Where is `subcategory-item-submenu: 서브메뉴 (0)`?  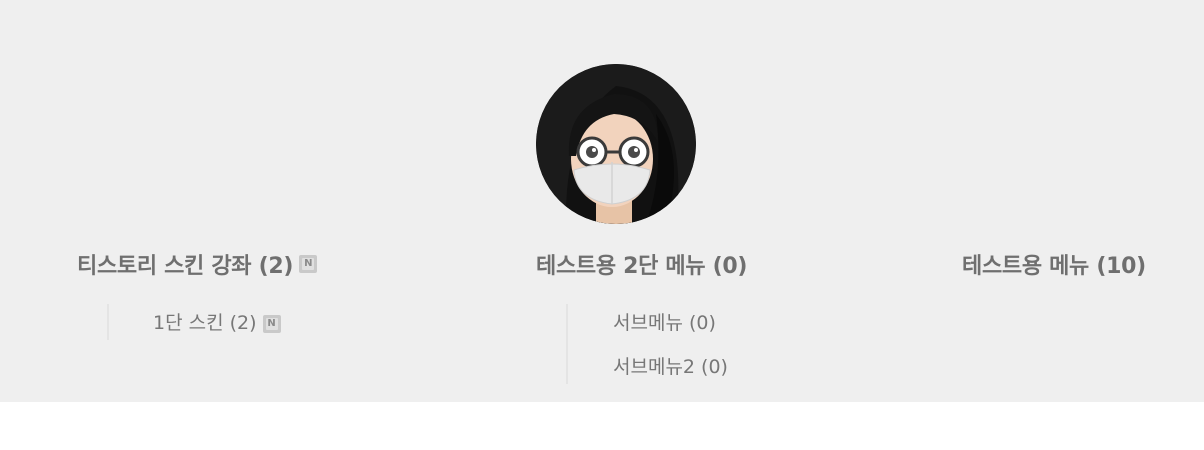 subcategory-item-submenu: 서브메뉴 (0) is located at coordinates (670, 326).